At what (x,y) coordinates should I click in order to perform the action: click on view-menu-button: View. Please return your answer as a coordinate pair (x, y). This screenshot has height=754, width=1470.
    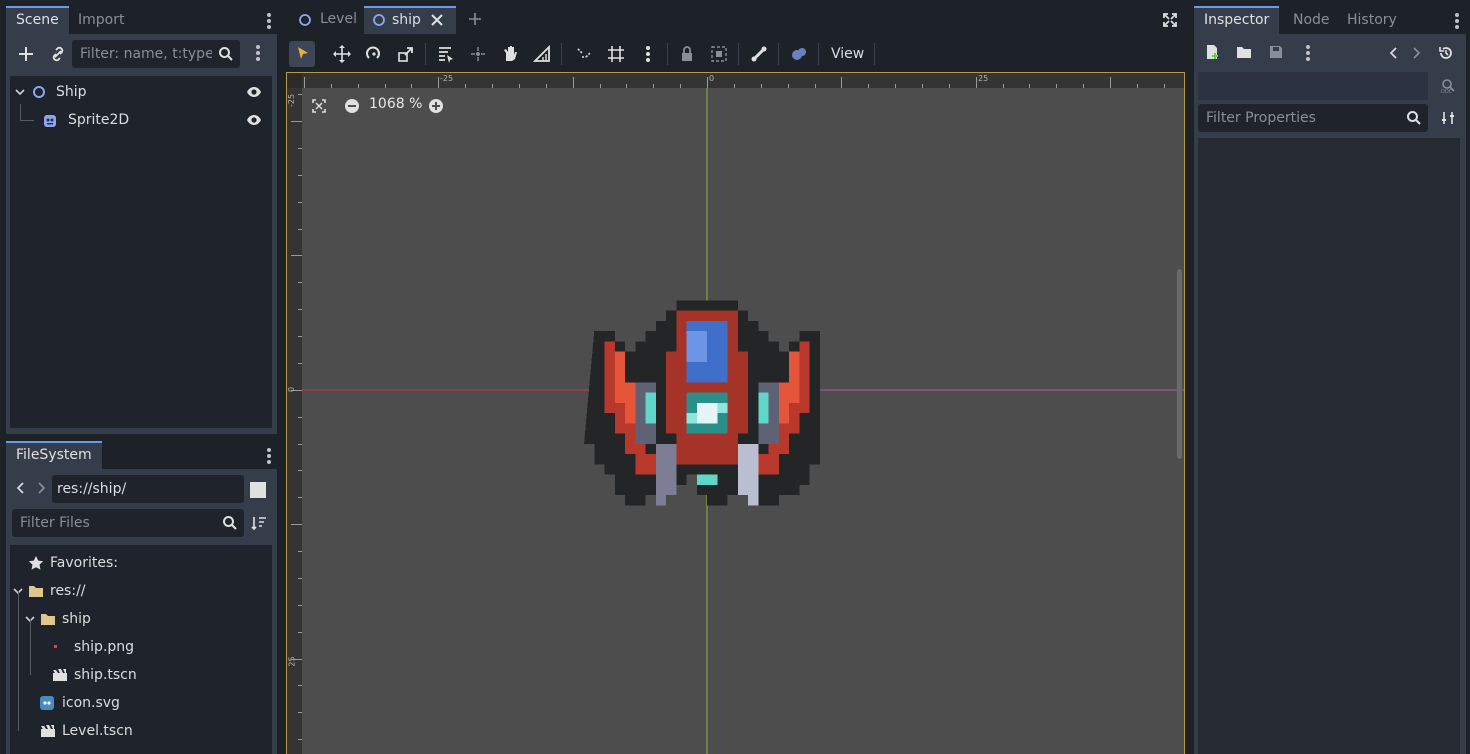
    Looking at the image, I should click on (847, 54).